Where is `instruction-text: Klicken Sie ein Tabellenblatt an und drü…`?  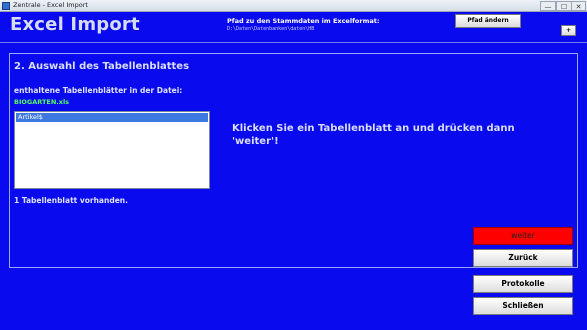 instruction-text: Klicken Sie ein Tabellenblatt an und drü… is located at coordinates (373, 135).